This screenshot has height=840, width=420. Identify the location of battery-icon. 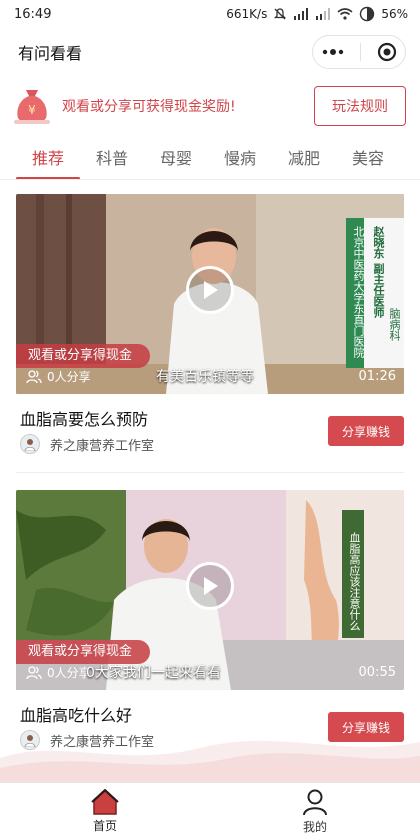
(367, 14).